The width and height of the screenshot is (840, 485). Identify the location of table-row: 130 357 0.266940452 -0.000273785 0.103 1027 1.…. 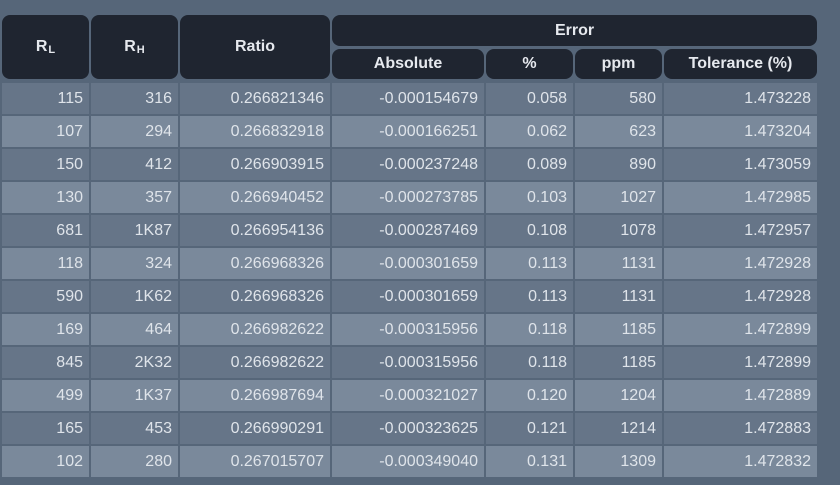
(410, 197).